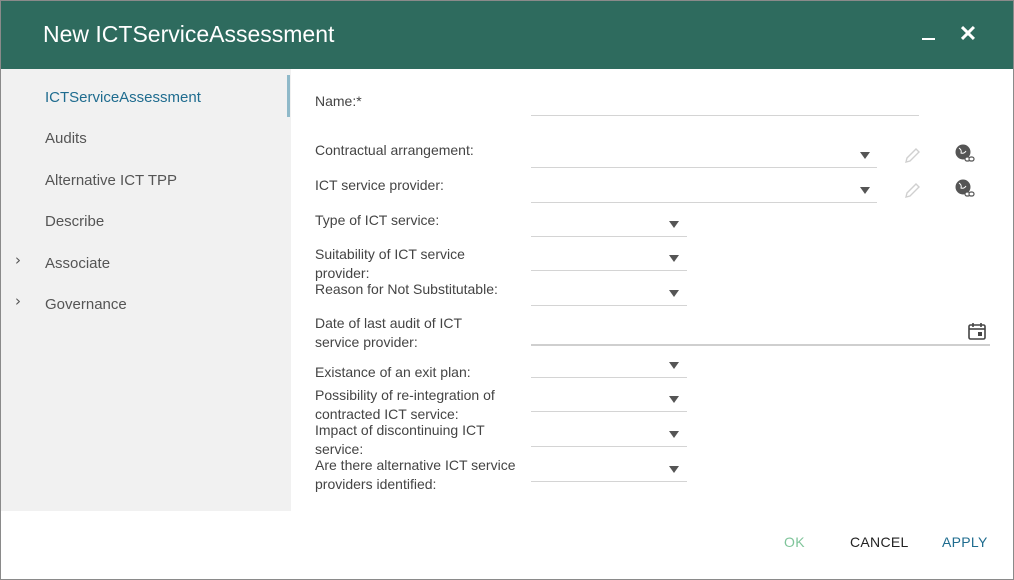 This screenshot has height=580, width=1014. What do you see at coordinates (704, 167) in the screenshot?
I see `contractual-arrangement-select` at bounding box center [704, 167].